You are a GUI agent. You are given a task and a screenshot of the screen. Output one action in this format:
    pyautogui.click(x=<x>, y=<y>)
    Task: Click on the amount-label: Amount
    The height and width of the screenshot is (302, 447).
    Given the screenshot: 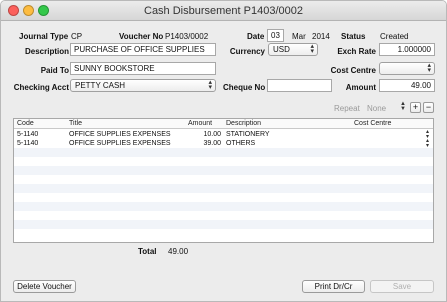 What is the action you would take?
    pyautogui.click(x=360, y=87)
    